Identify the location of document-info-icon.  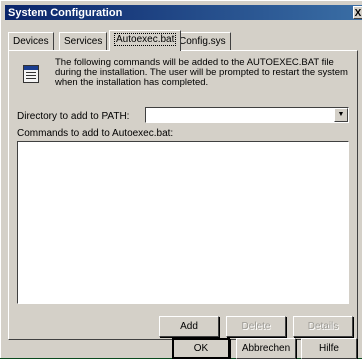
(31, 74).